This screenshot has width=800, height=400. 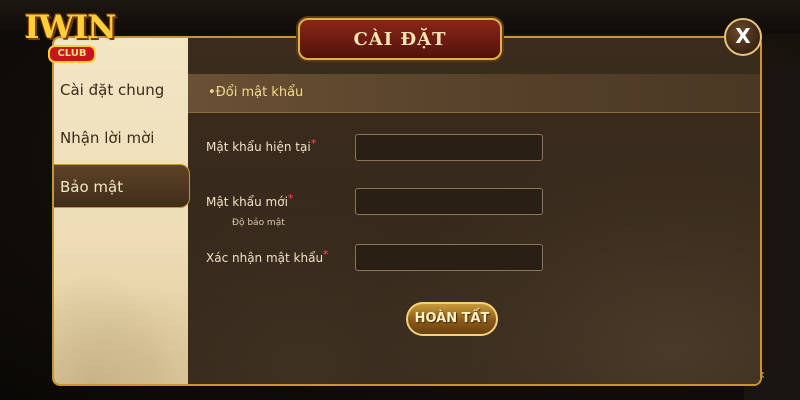 What do you see at coordinates (256, 92) in the screenshot?
I see `section-title: •Đổi mật khẩu` at bounding box center [256, 92].